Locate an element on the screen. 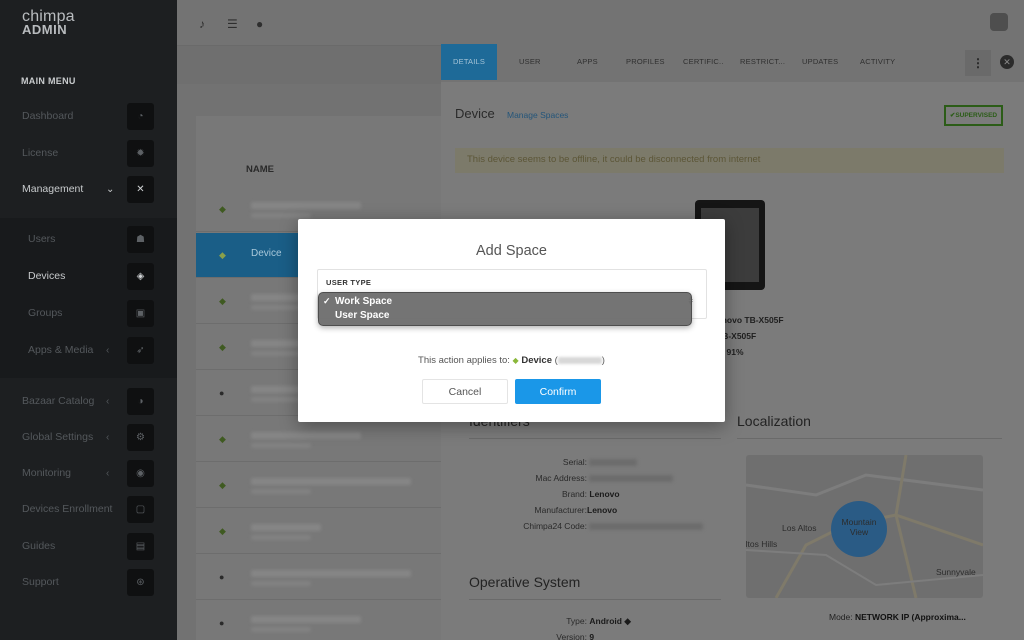 This screenshot has height=640, width=1024. sidebar-item-label: Devices Enrollment is located at coordinates (67, 509).